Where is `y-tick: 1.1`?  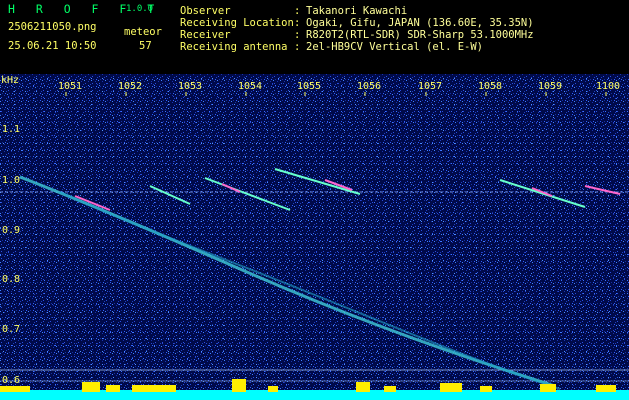
y-tick: 1.1 is located at coordinates (11, 129).